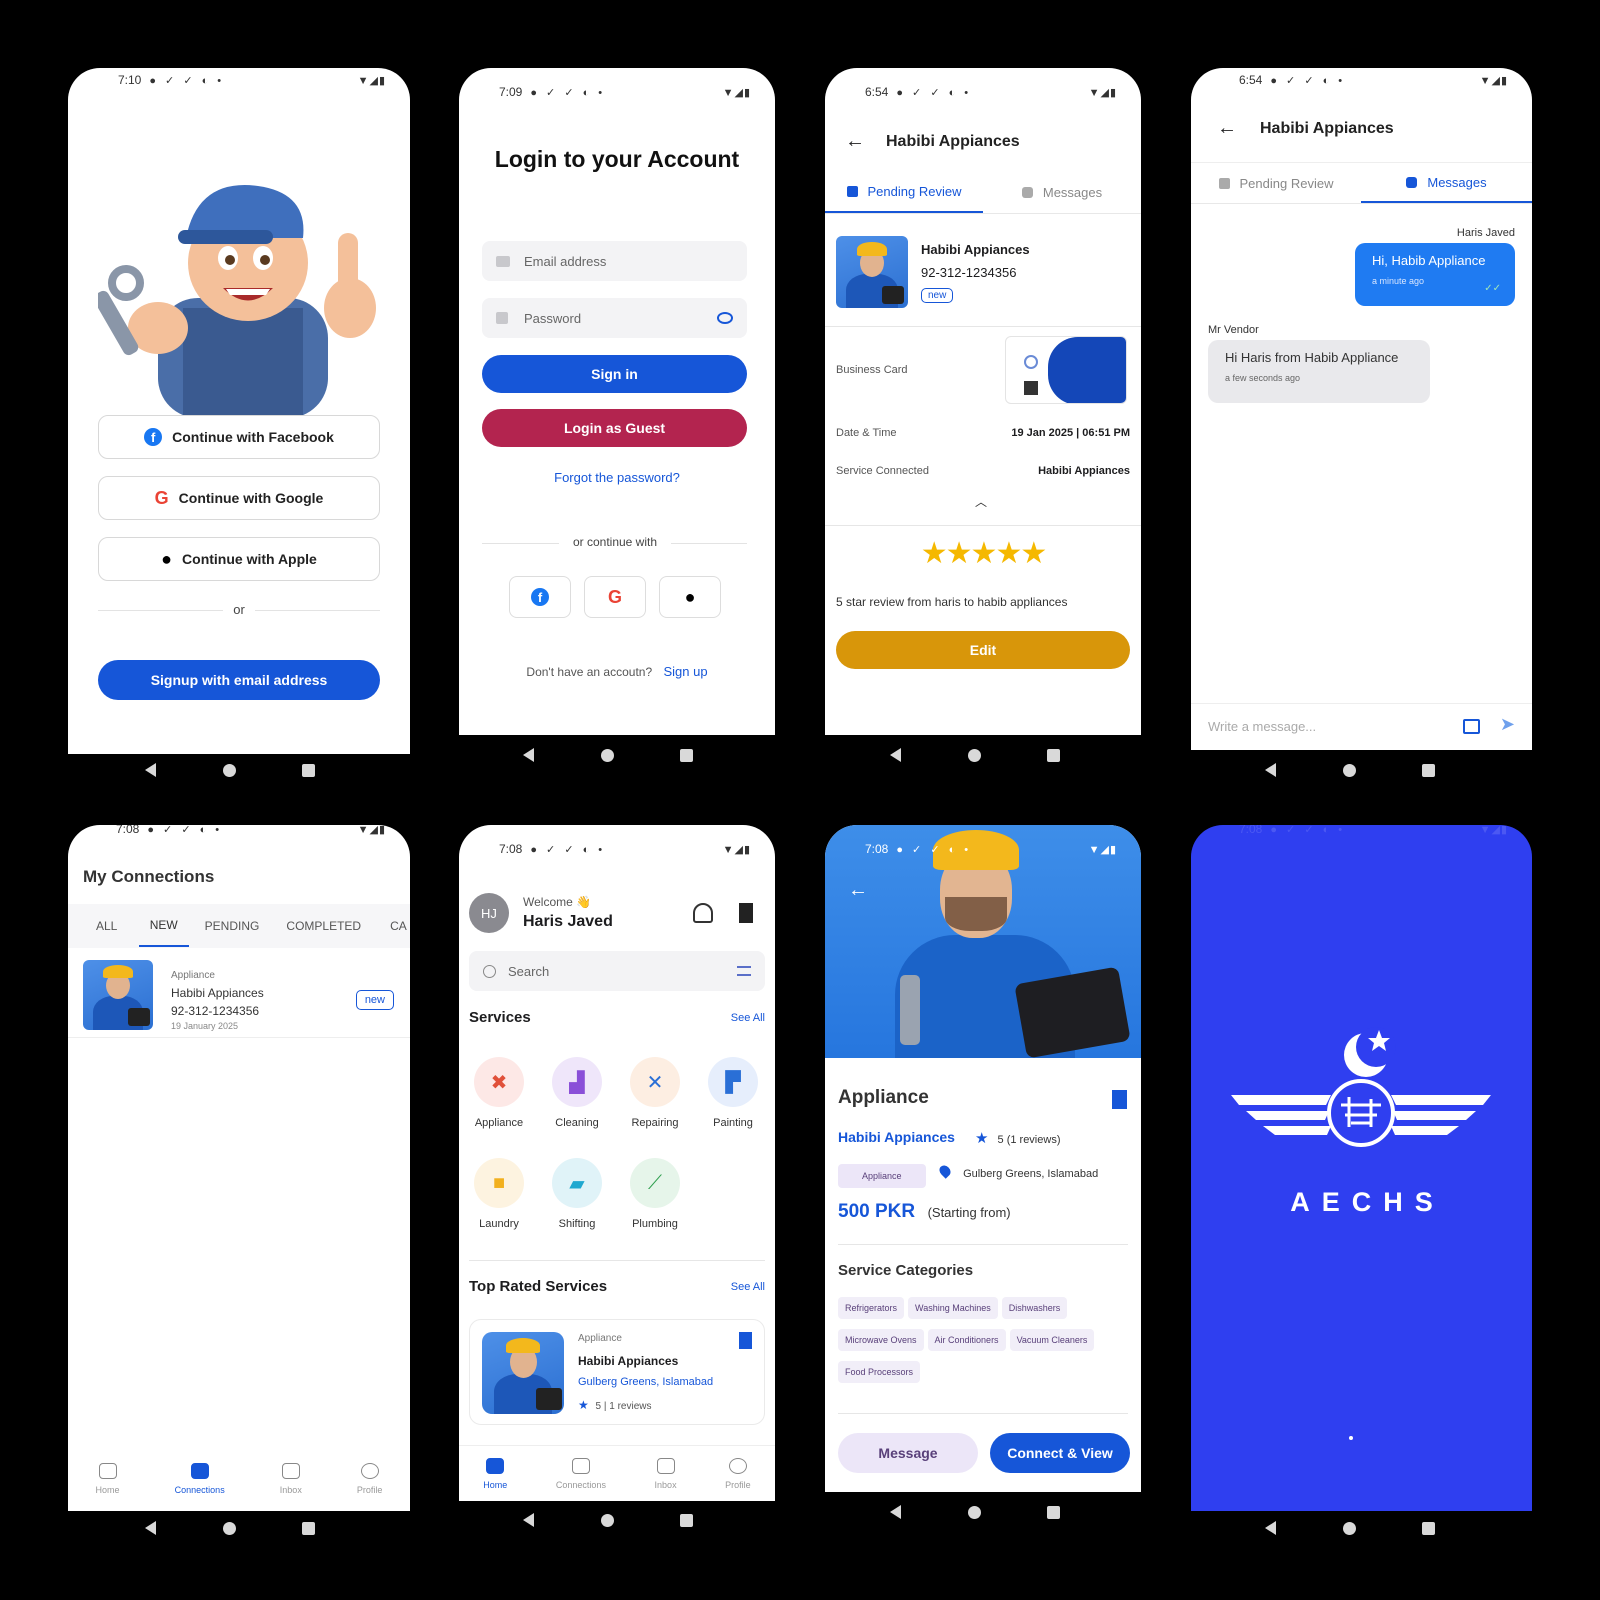 This screenshot has width=1600, height=1600. What do you see at coordinates (879, 1372) in the screenshot?
I see `category-chip-item: Food Processors` at bounding box center [879, 1372].